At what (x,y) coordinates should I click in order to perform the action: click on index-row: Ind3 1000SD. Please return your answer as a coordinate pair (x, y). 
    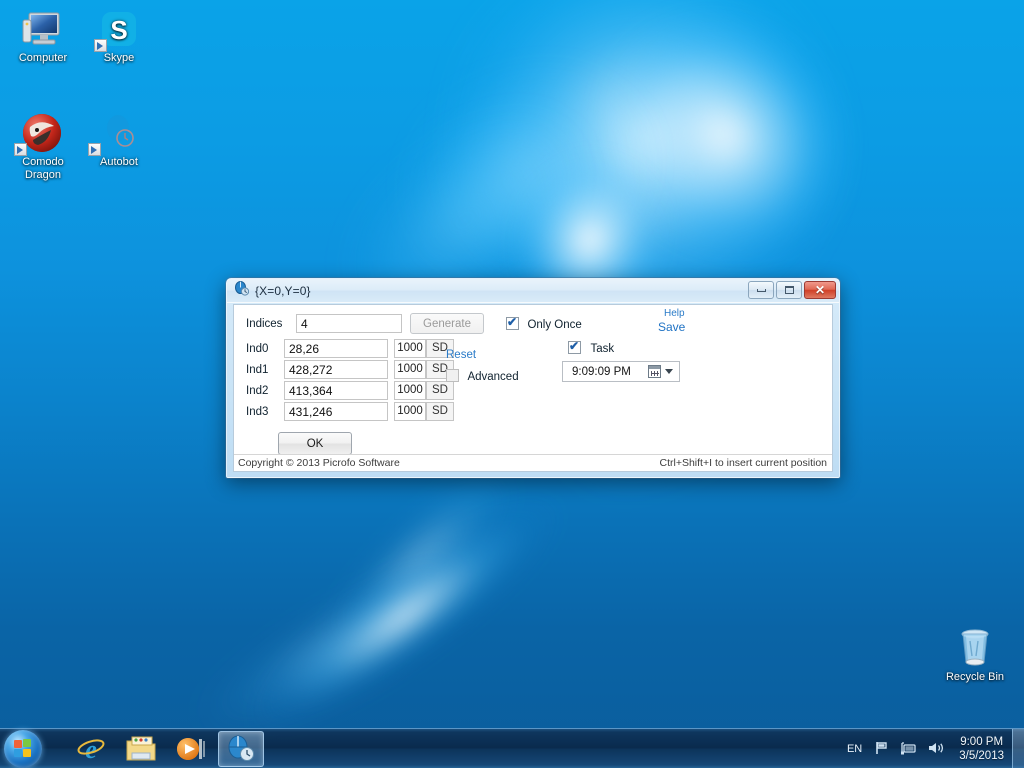
    Looking at the image, I should click on (350, 411).